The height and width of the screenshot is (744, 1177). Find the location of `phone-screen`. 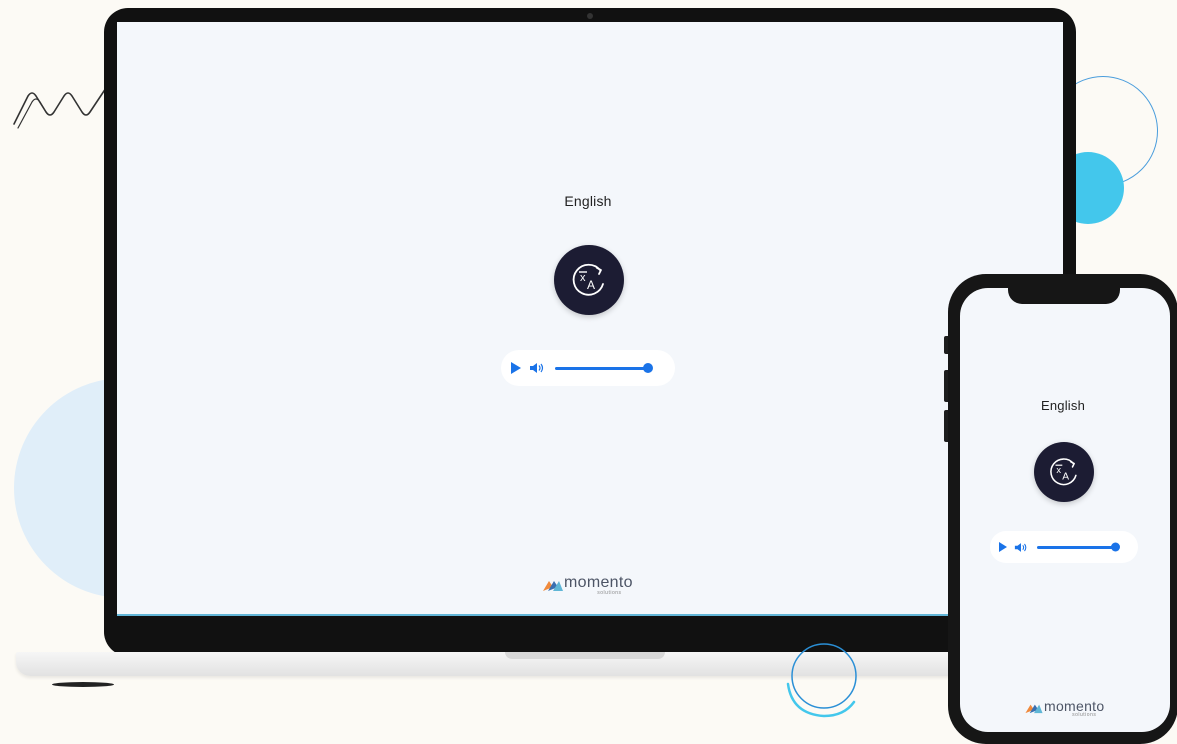

phone-screen is located at coordinates (1065, 510).